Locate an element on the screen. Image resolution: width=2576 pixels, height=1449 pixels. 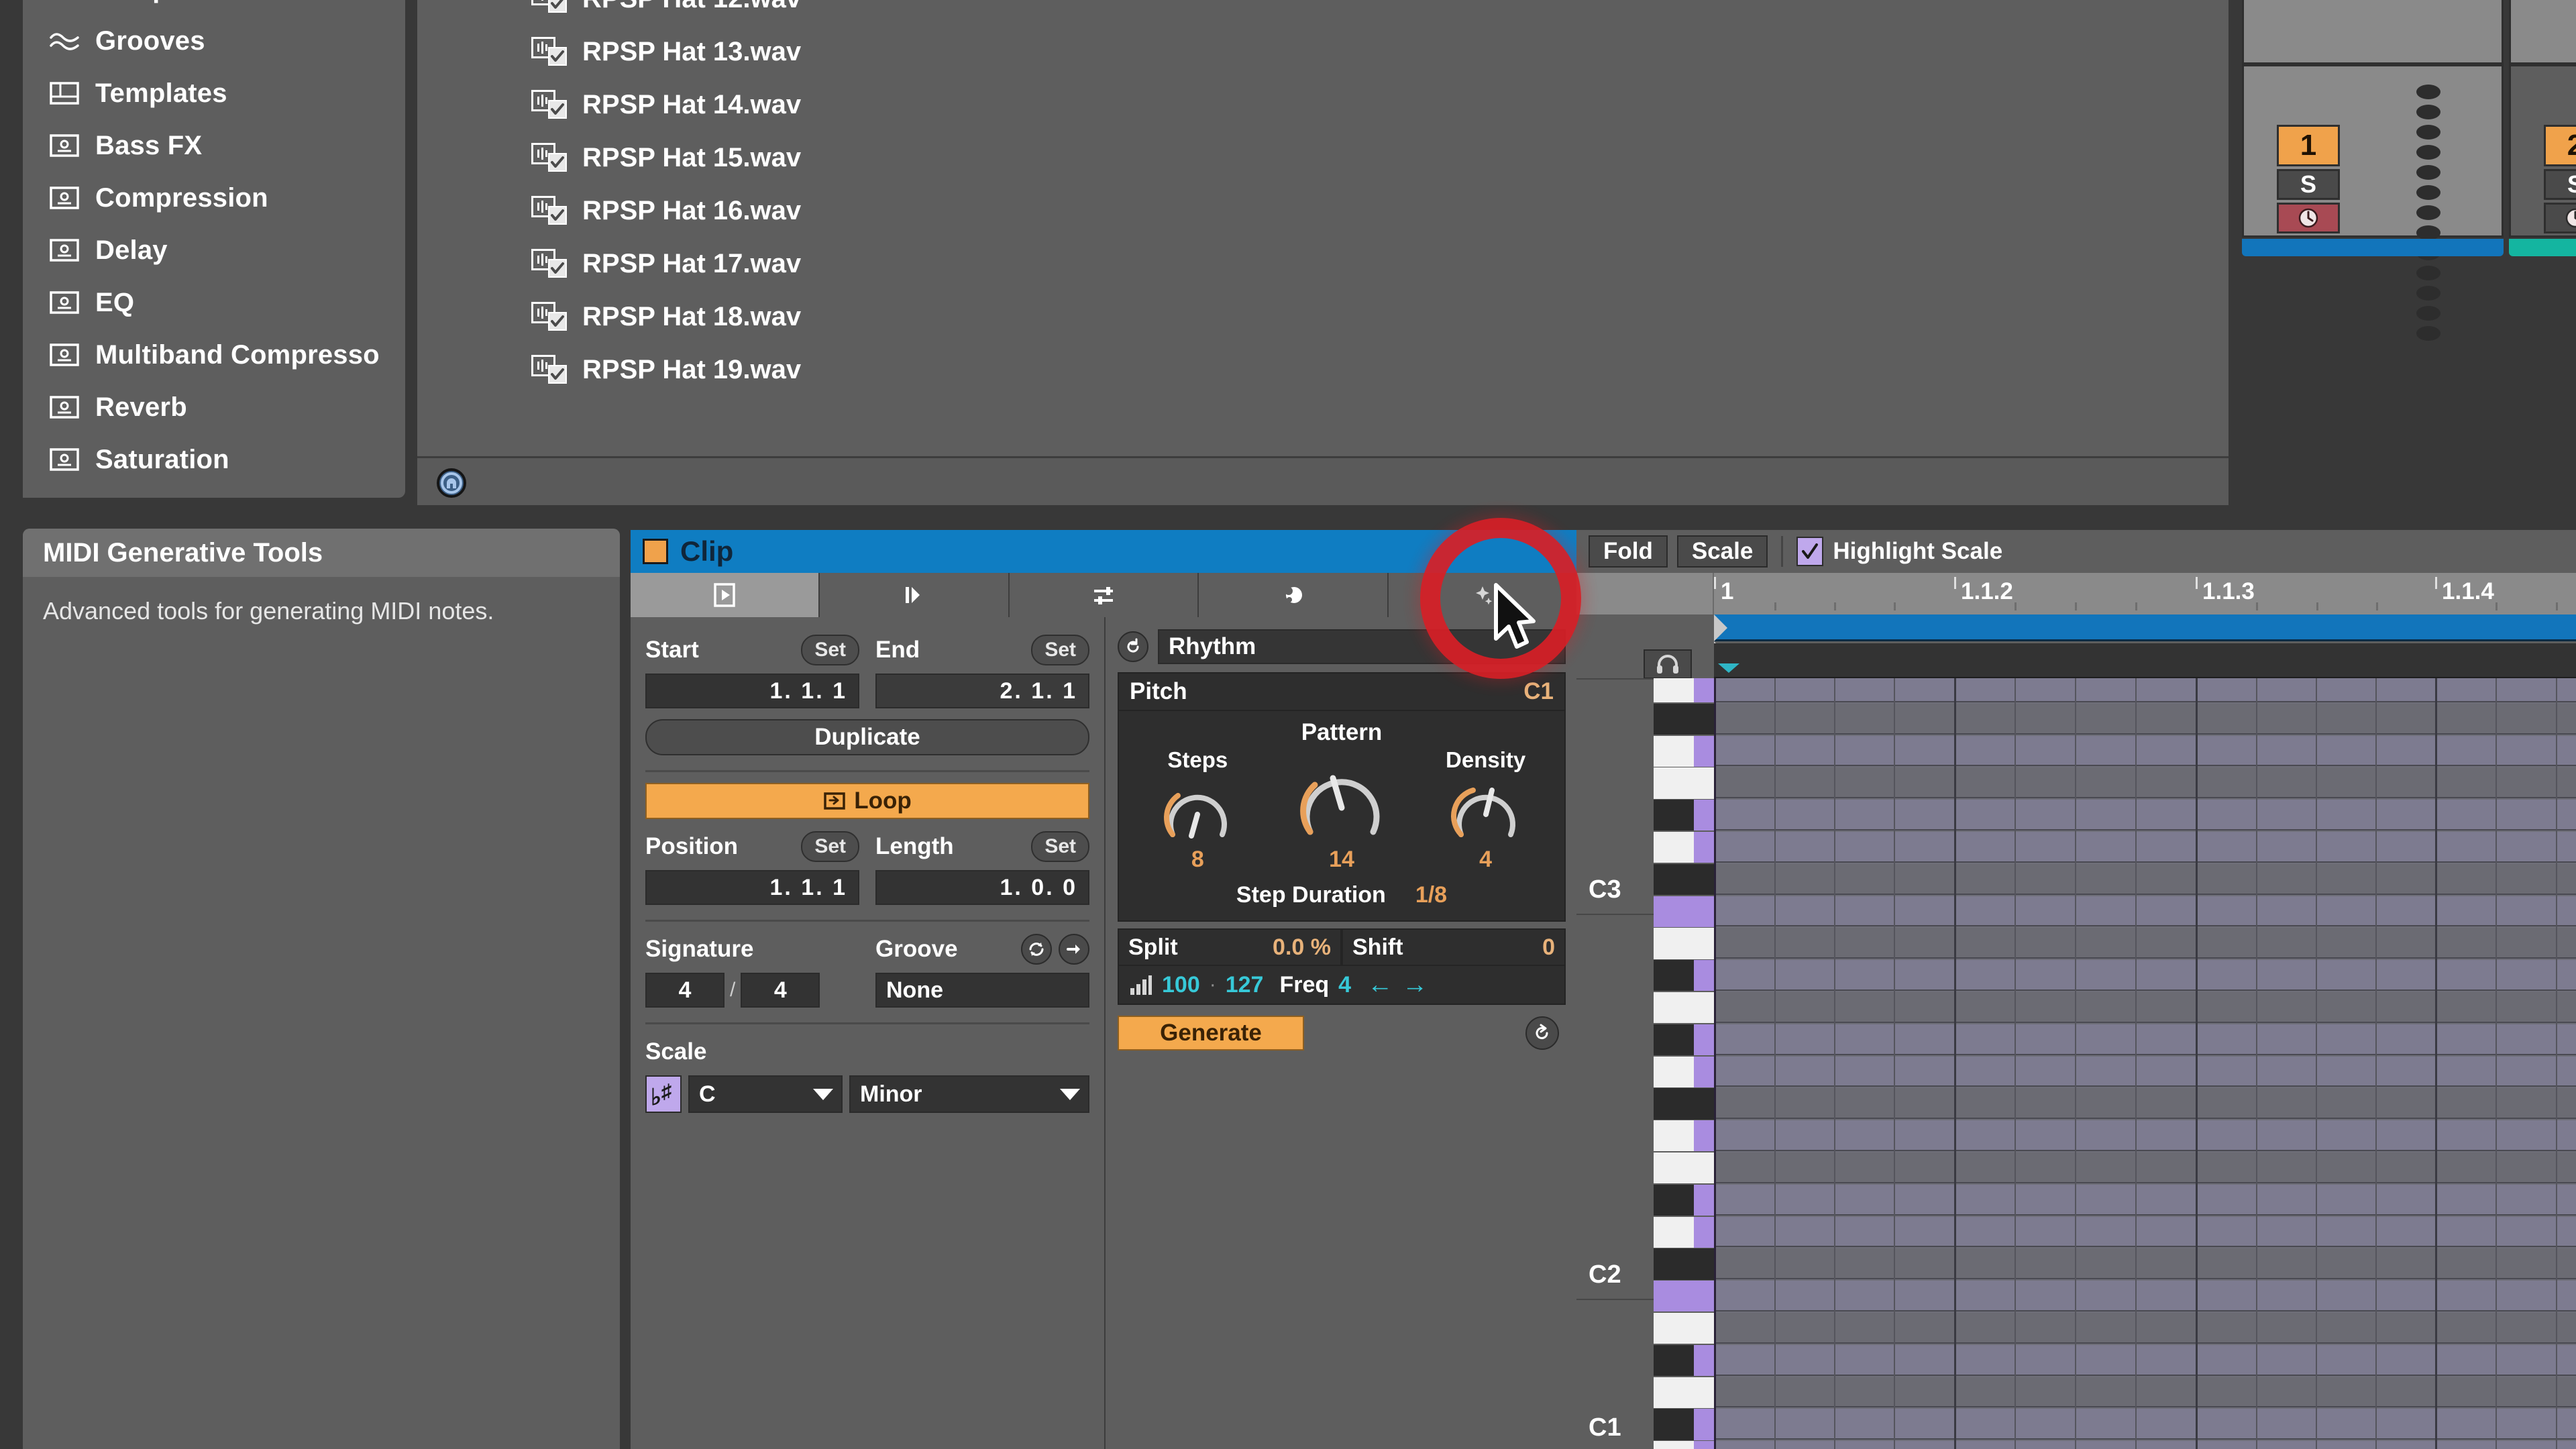
freq-value: 4 is located at coordinates (1344, 985).